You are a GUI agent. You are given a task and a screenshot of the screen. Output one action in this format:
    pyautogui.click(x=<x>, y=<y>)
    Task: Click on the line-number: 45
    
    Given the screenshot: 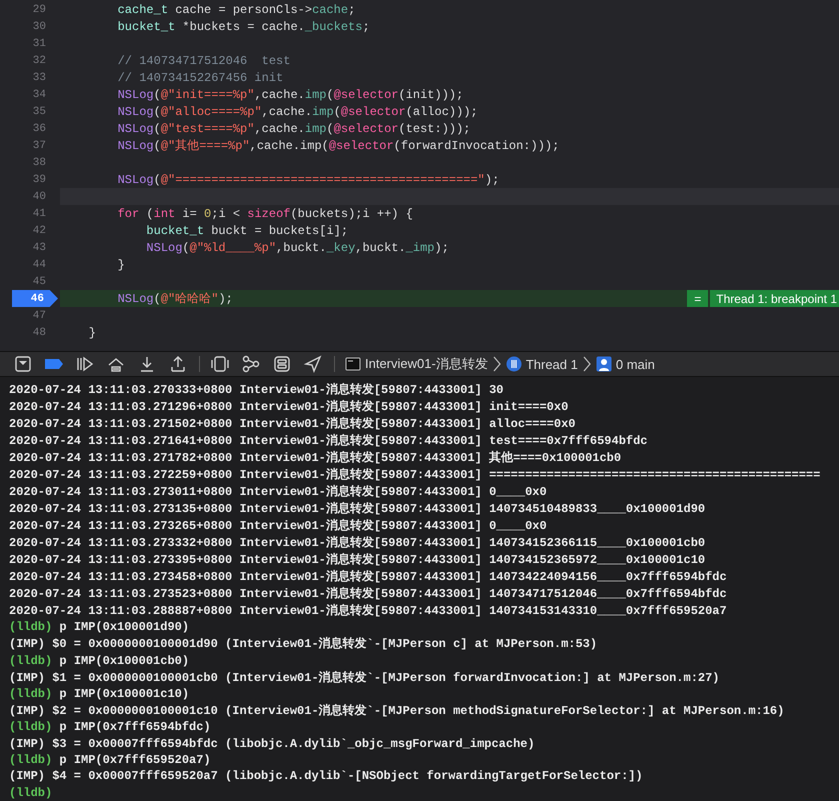 What is the action you would take?
    pyautogui.click(x=39, y=282)
    